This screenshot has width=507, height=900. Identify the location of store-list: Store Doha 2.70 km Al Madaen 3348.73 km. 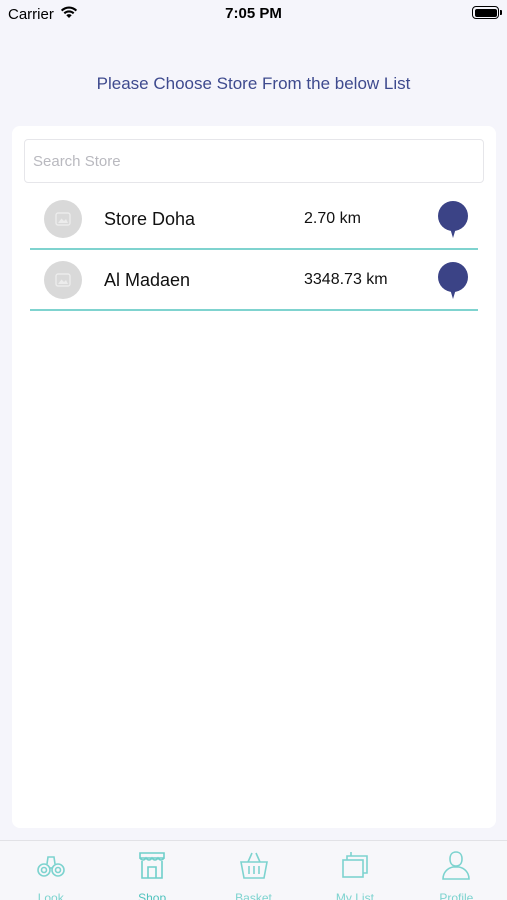
(254, 250).